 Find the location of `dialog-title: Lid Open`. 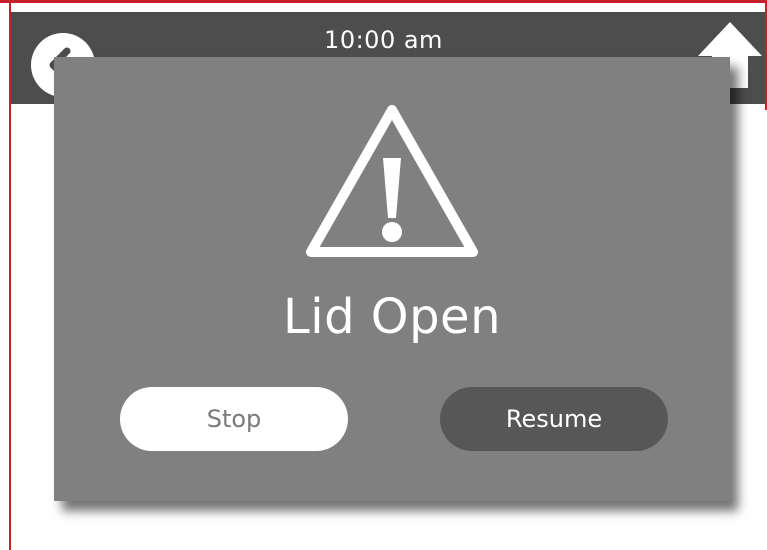

dialog-title: Lid Open is located at coordinates (391, 317).